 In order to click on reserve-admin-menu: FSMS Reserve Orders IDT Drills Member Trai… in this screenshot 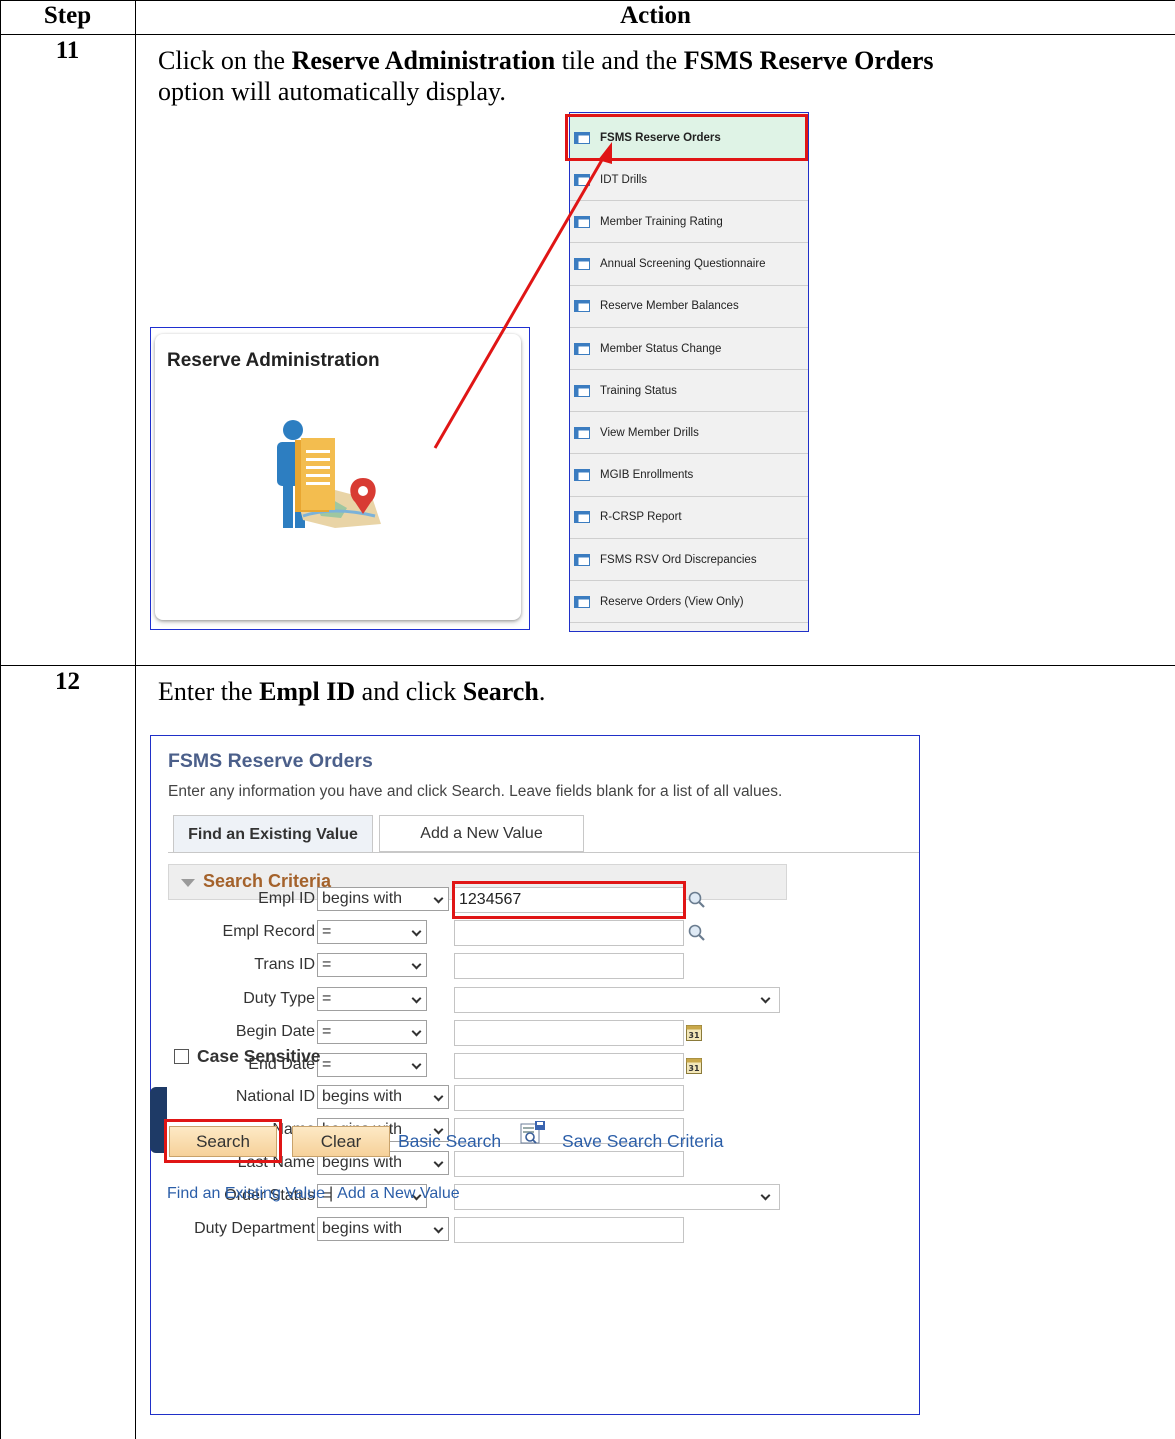, I will do `click(689, 372)`.